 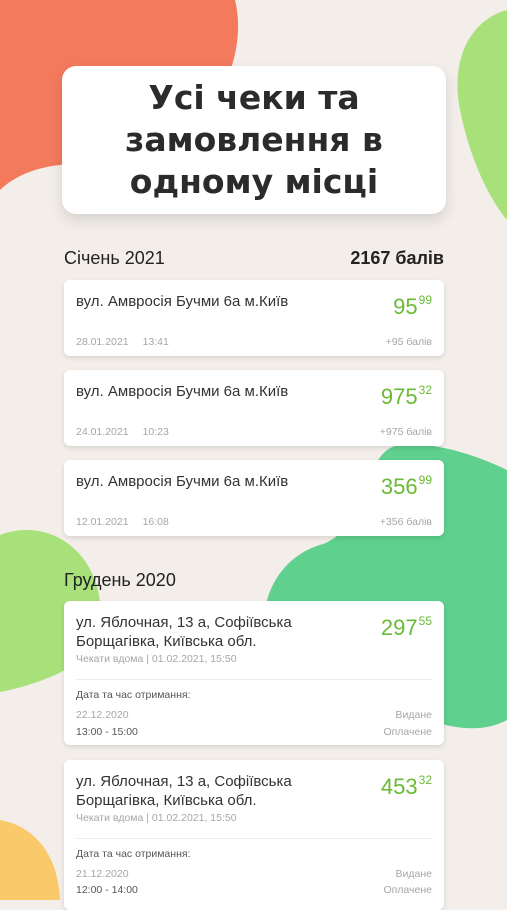 What do you see at coordinates (482, 115) in the screenshot?
I see `lightgreen-blob-top-right` at bounding box center [482, 115].